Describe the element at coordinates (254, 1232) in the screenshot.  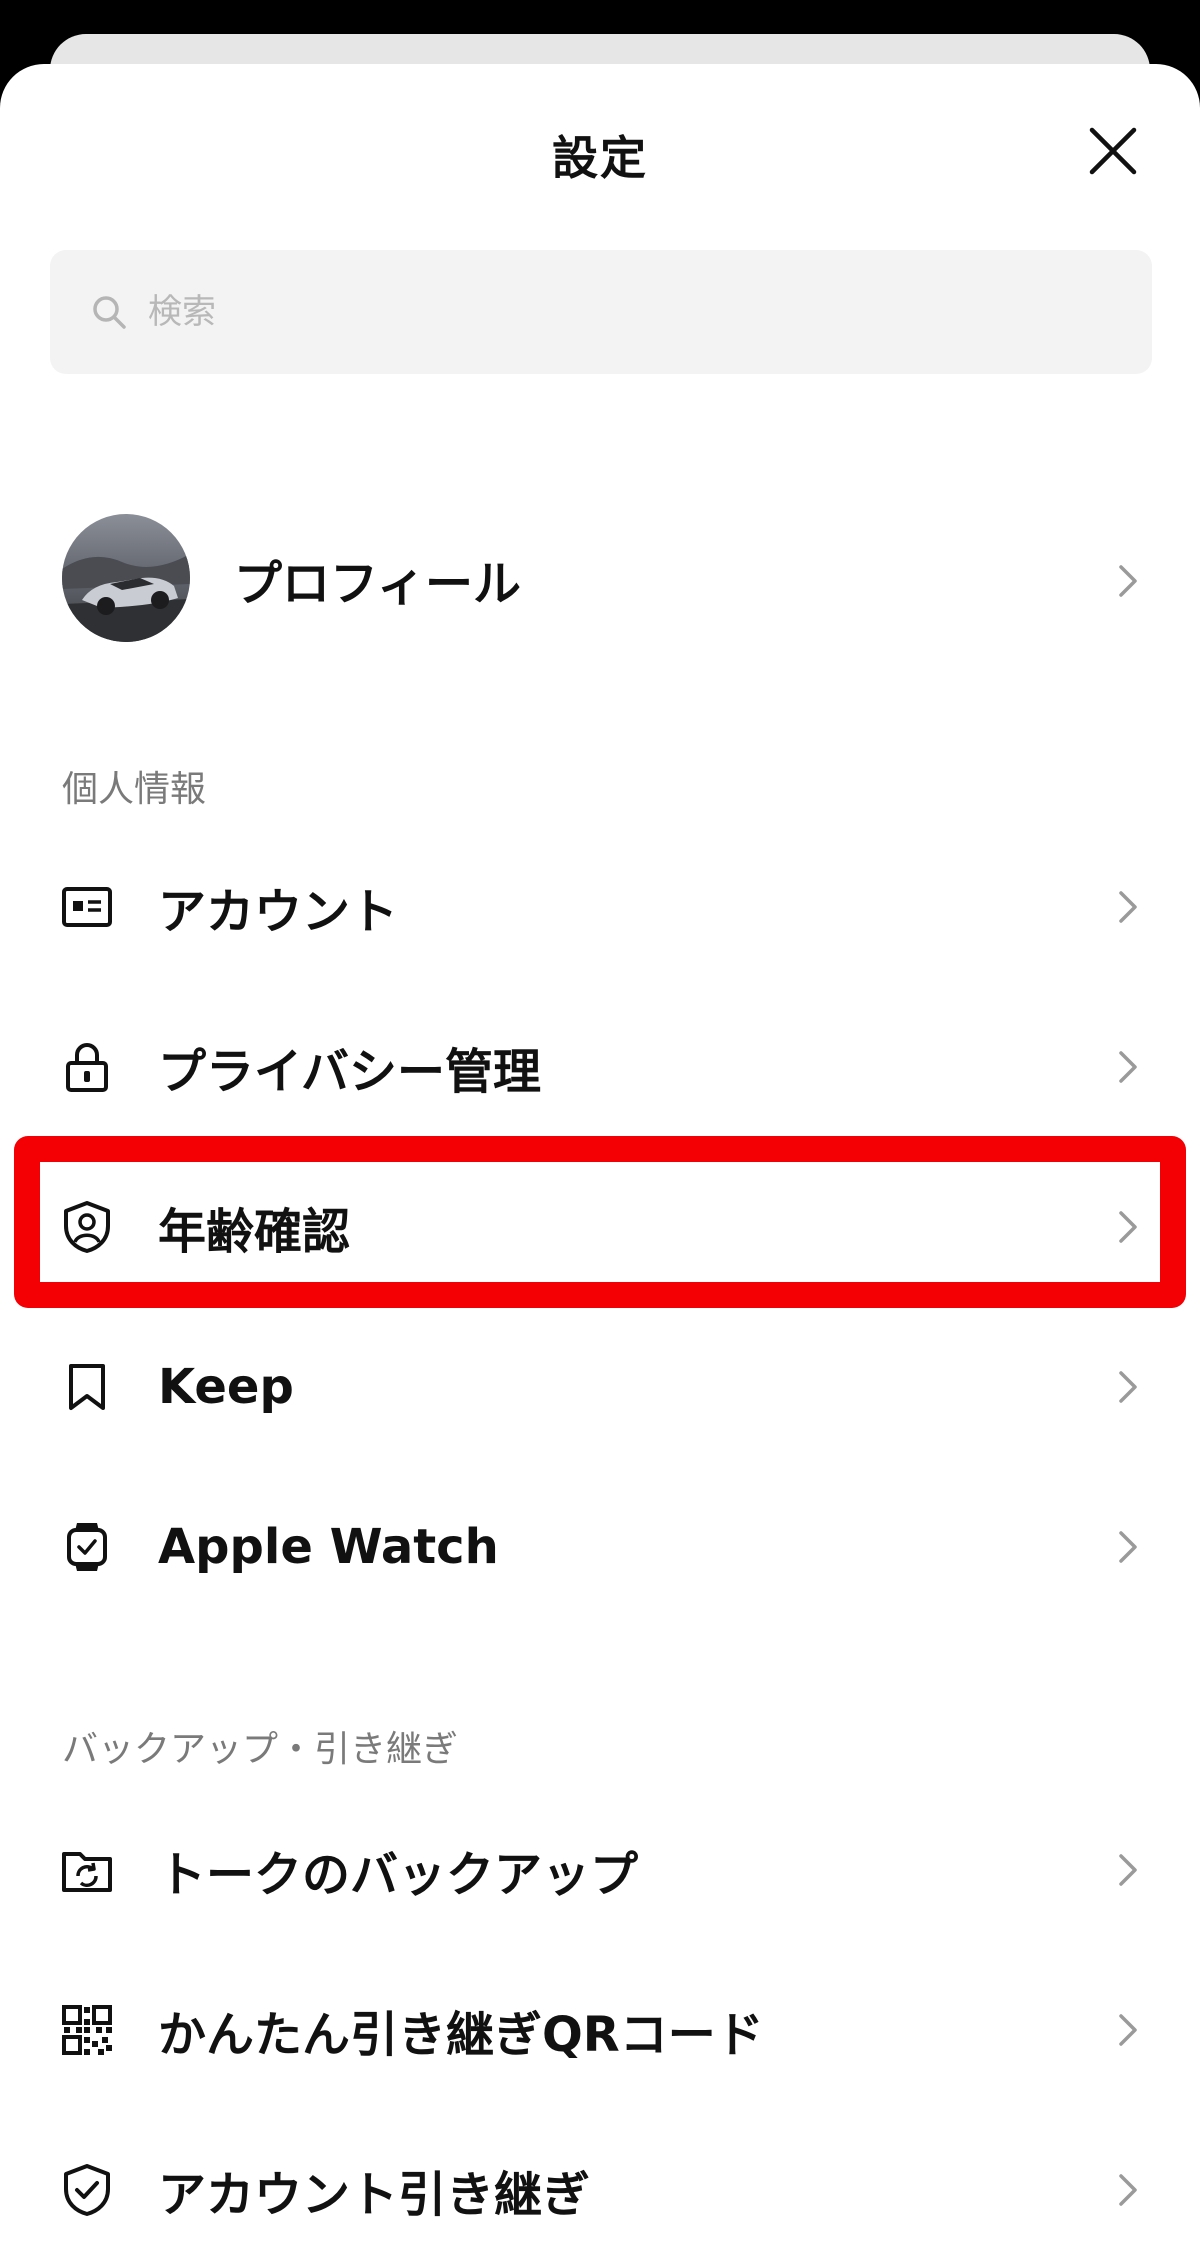
I see `row-label: 年齢確認` at that location.